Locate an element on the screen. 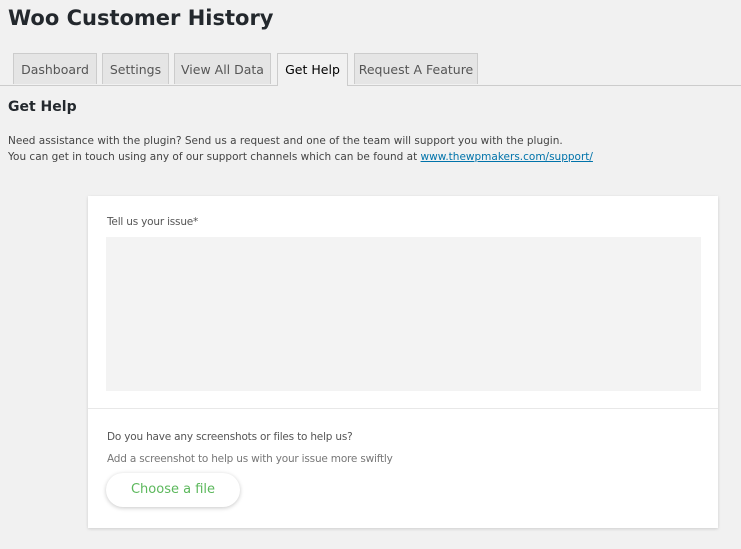 The height and width of the screenshot is (549, 741). tab-request-a-feature: Request A Feature is located at coordinates (416, 68).